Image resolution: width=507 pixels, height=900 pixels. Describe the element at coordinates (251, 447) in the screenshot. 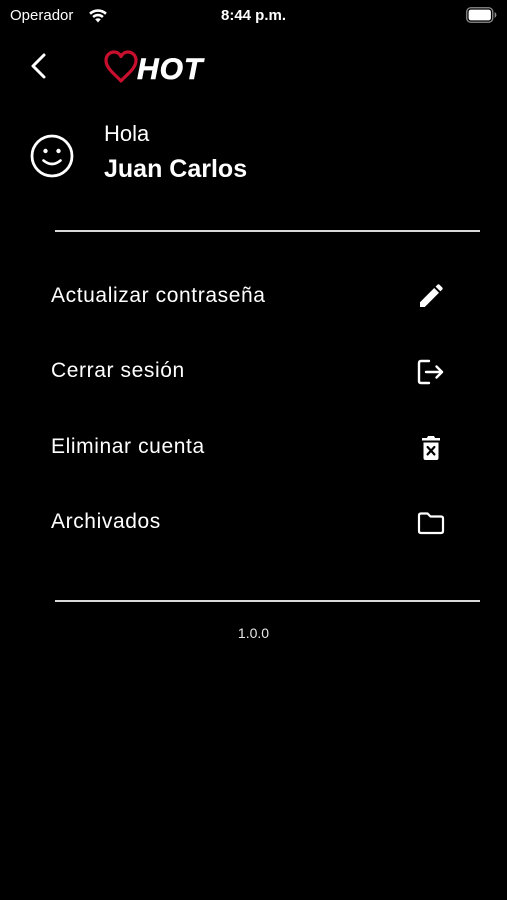

I see `delete-account-button: Eliminar cuenta` at that location.